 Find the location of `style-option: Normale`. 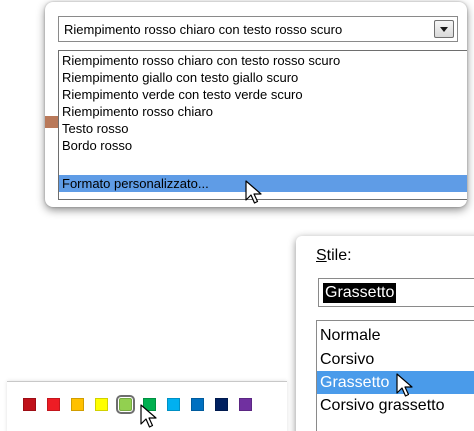

style-option: Normale is located at coordinates (395, 335).